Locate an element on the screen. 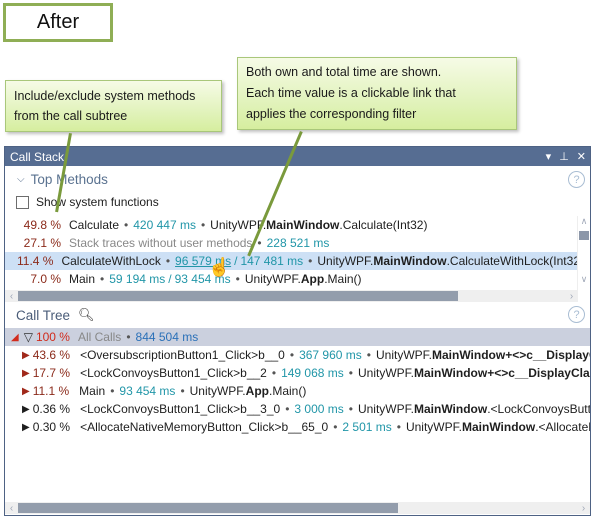 Image resolution: width=592 pixels, height=518 pixels. method-name: Main is located at coordinates (82, 279).